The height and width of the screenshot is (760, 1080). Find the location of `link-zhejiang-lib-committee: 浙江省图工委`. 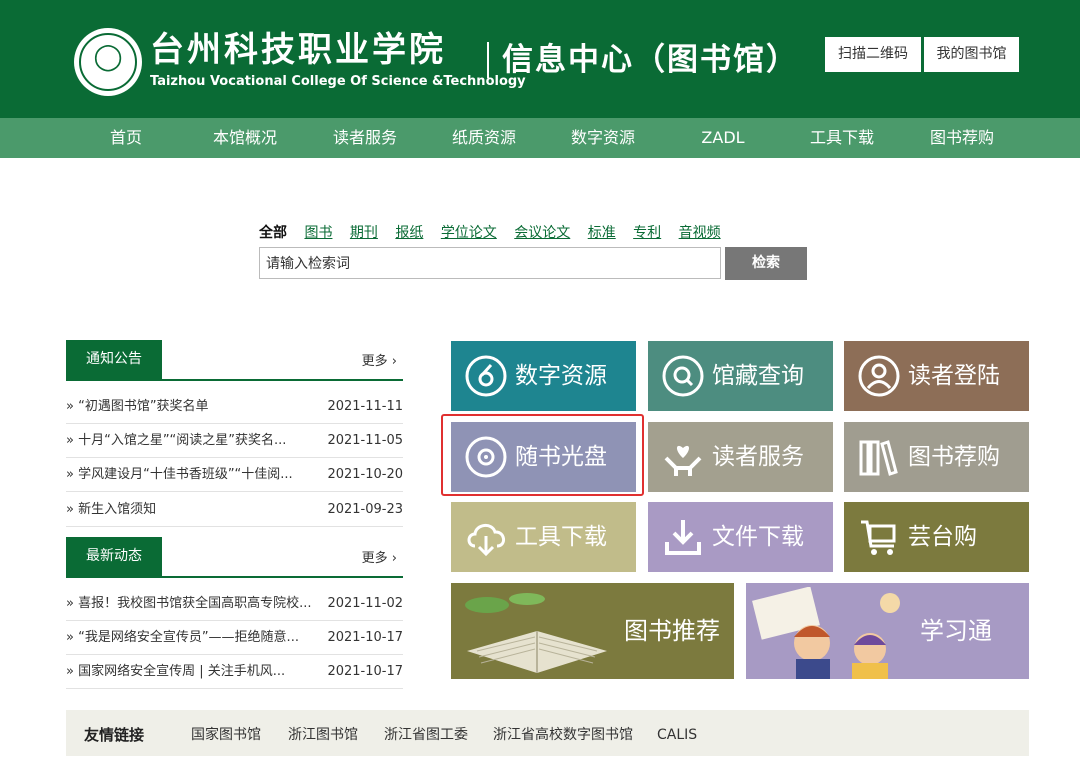

link-zhejiang-lib-committee: 浙江省图工委 is located at coordinates (426, 735).